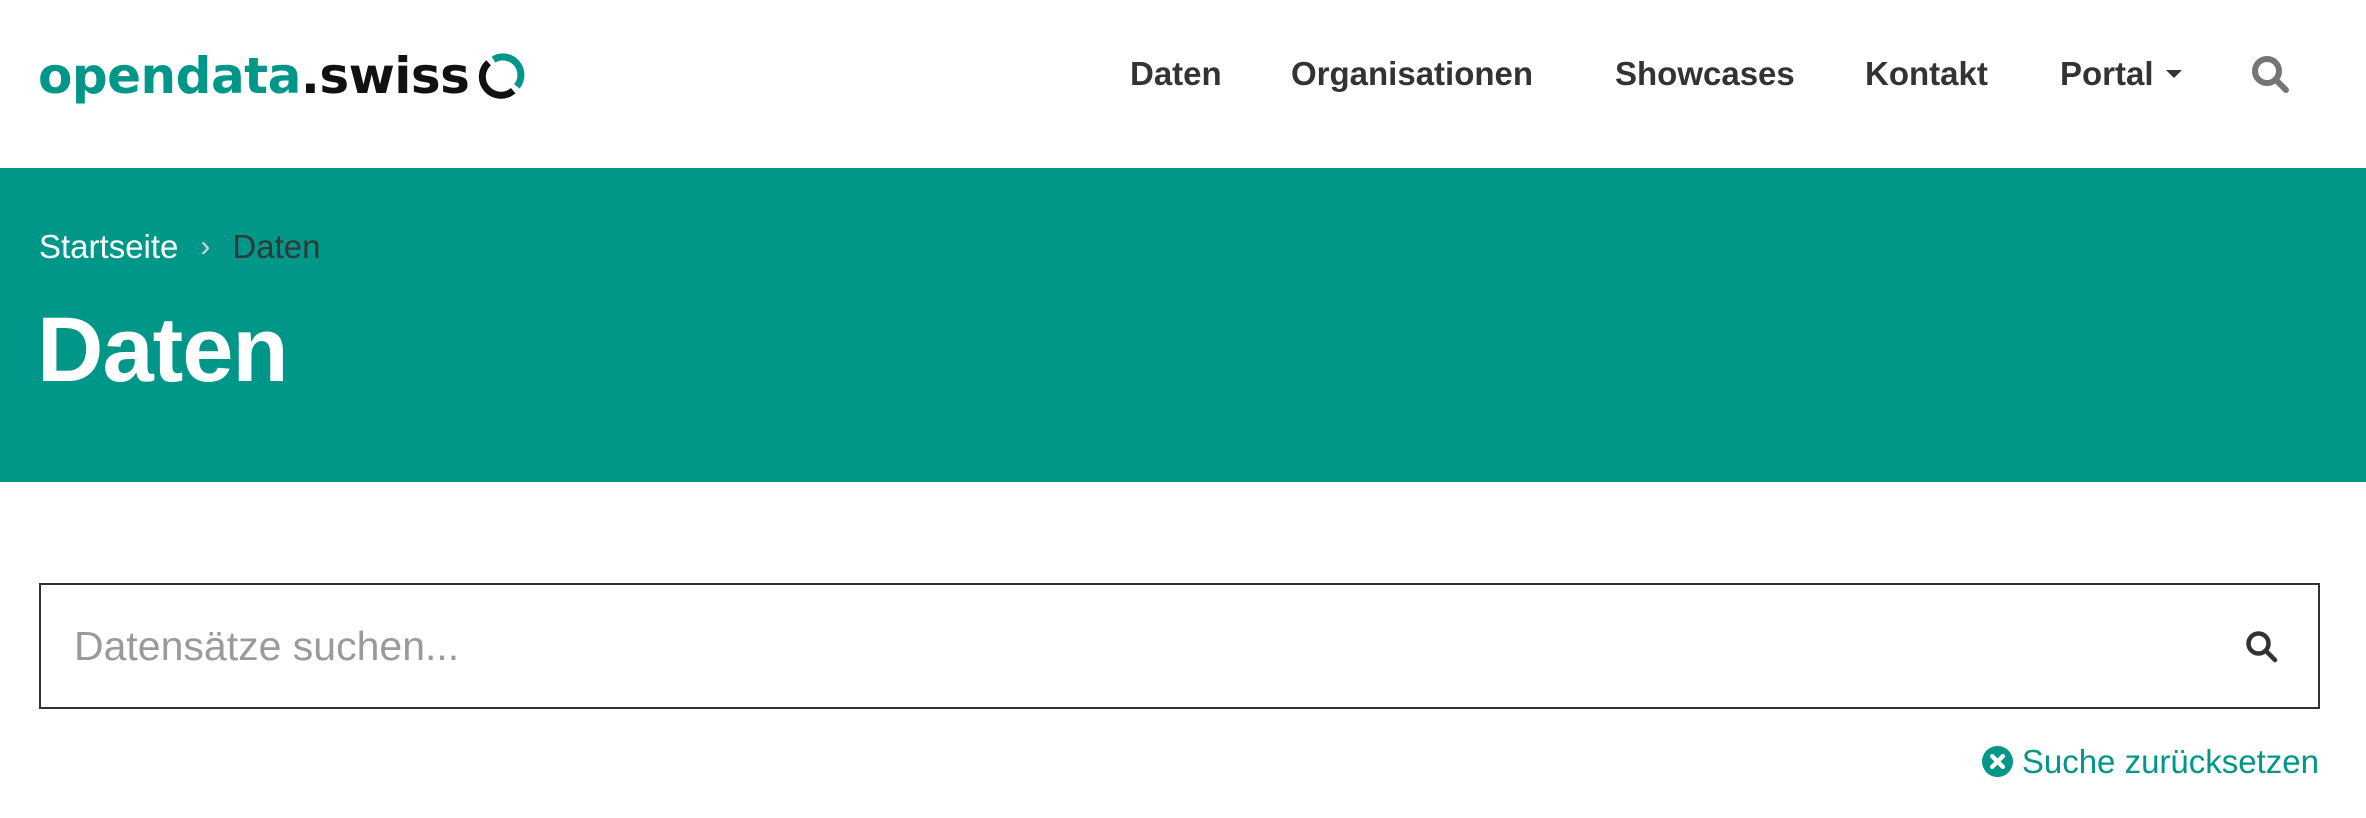  I want to click on nav-item-showcases: Showcases, so click(1705, 74).